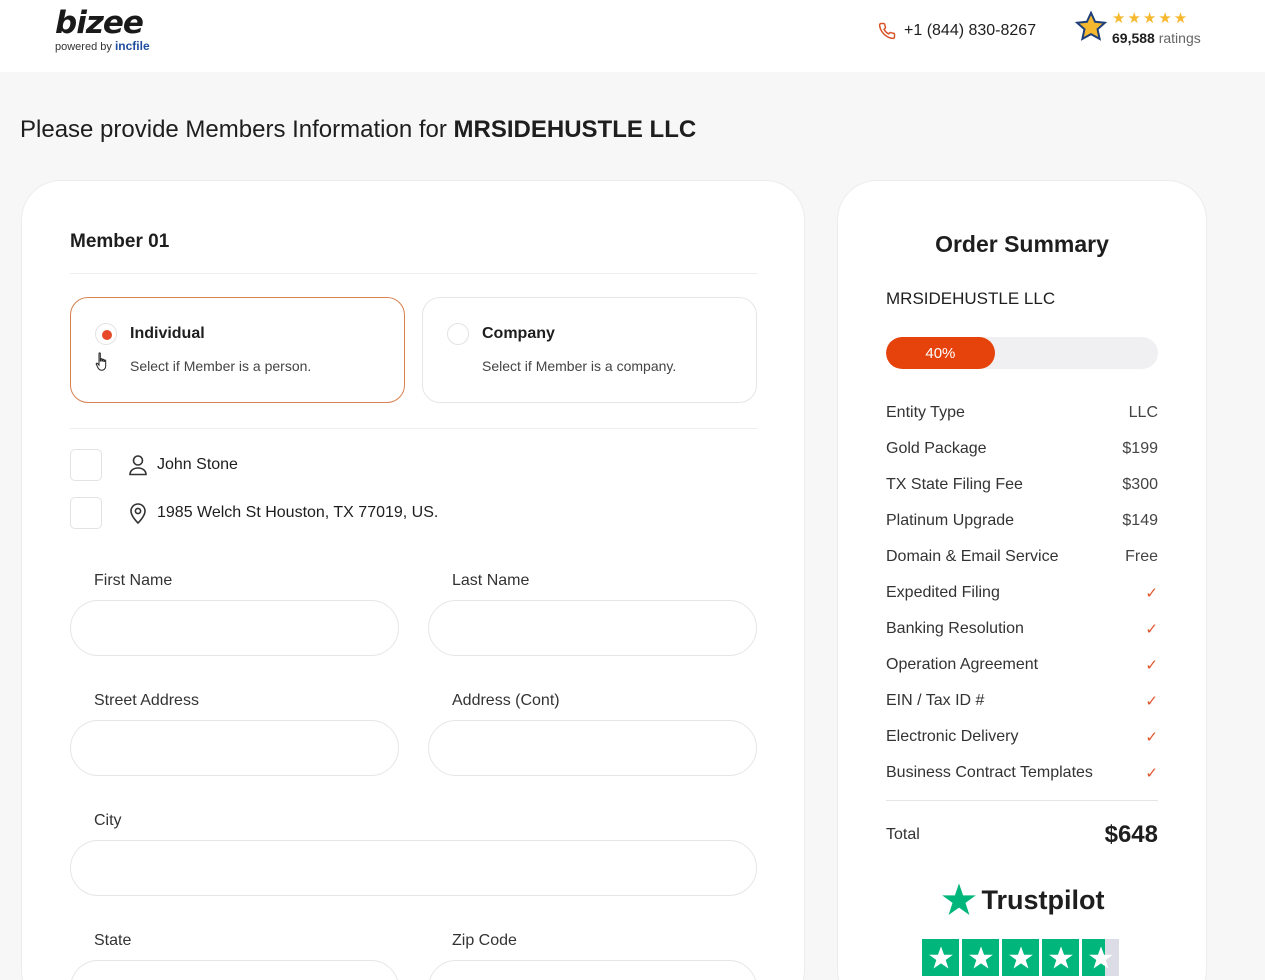 The height and width of the screenshot is (980, 1265). Describe the element at coordinates (1022, 737) in the screenshot. I see `line-item-electronic-delivery: Electronic Delivery ✓` at that location.